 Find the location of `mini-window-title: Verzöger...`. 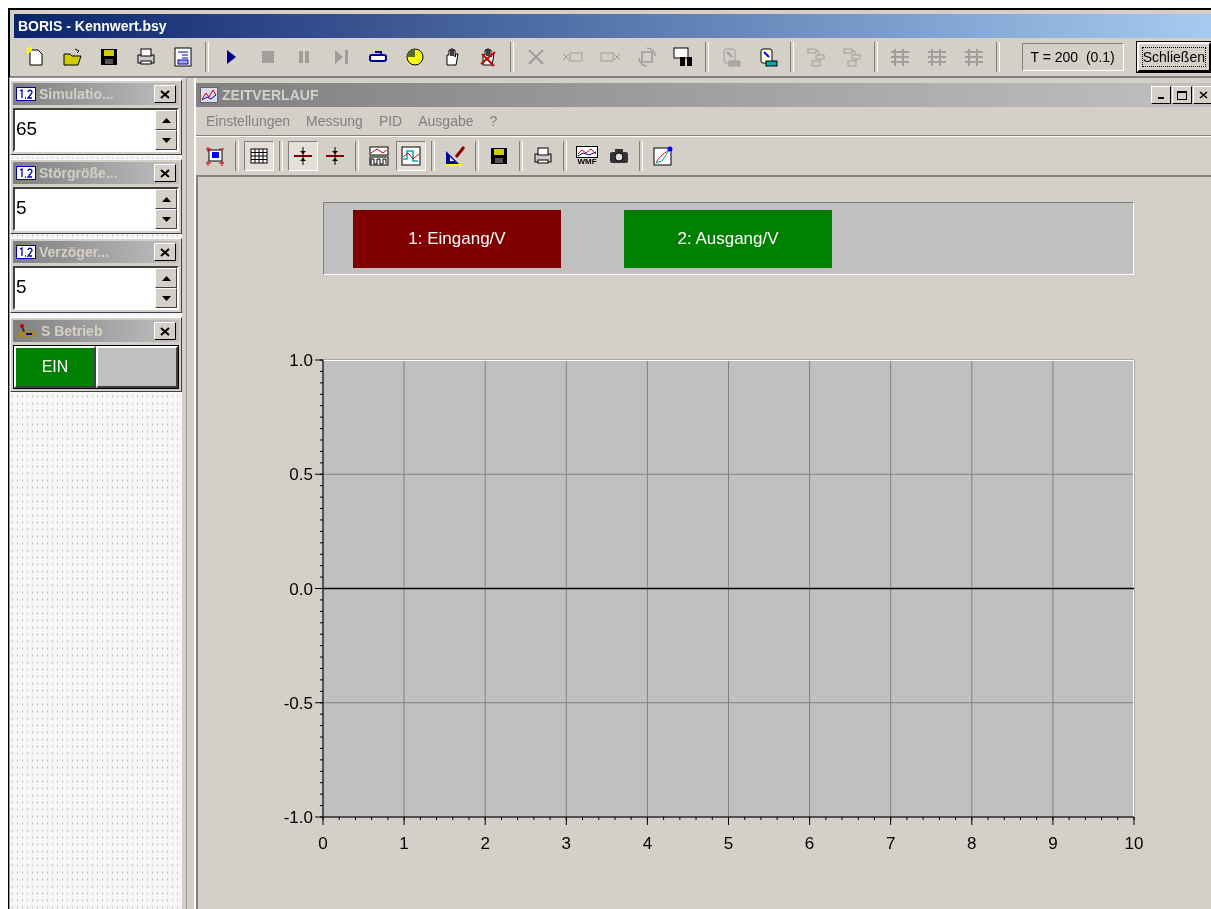

mini-window-title: Verzöger... is located at coordinates (75, 252).